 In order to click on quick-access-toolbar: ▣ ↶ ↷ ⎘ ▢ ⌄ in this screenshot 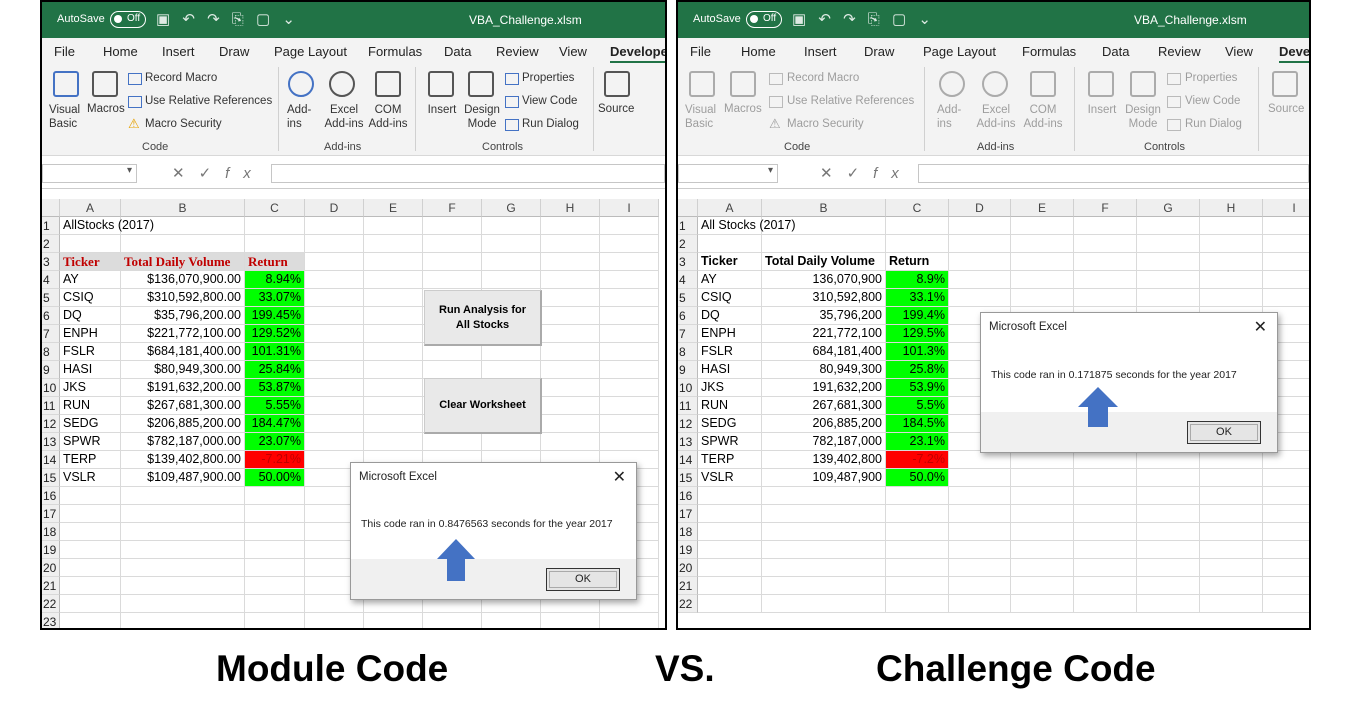, I will do `click(863, 19)`.